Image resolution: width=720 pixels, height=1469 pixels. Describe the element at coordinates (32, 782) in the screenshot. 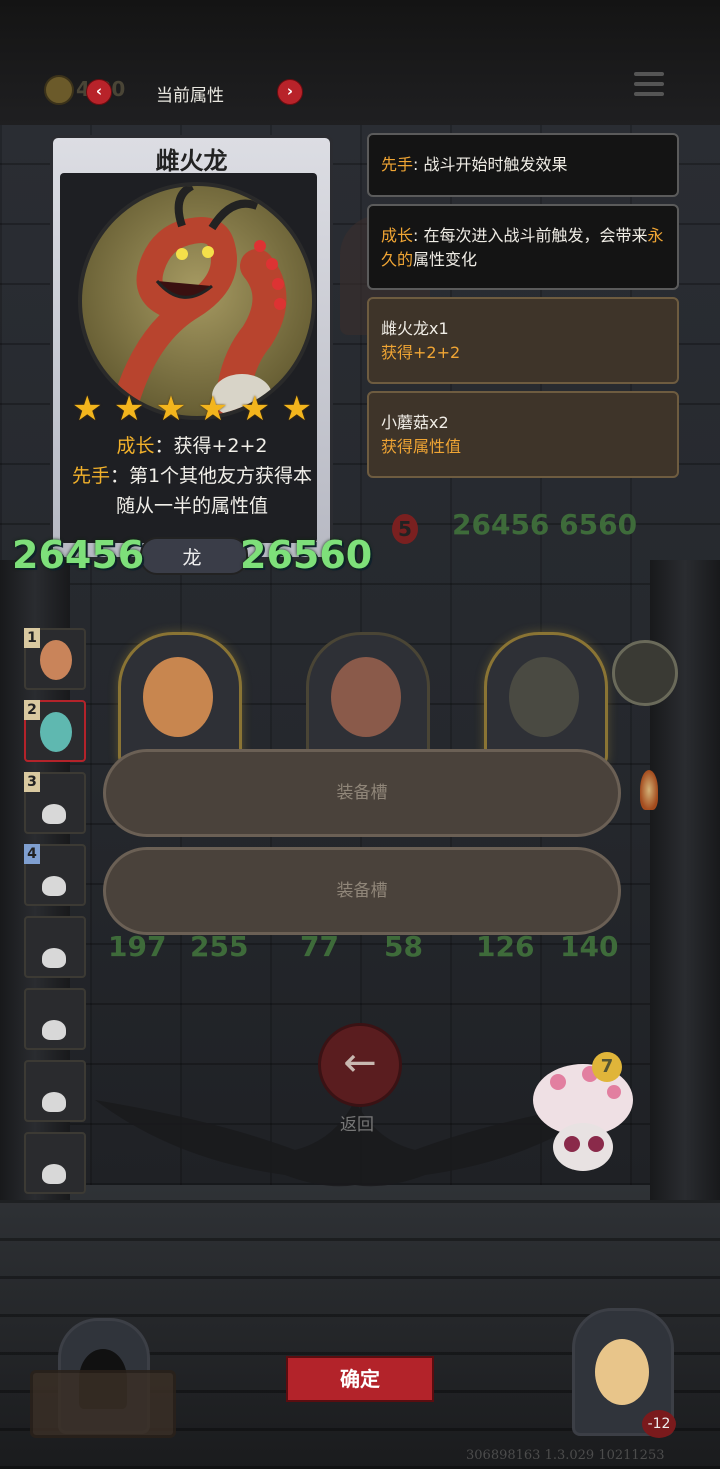

I see `slot-number: 3` at that location.